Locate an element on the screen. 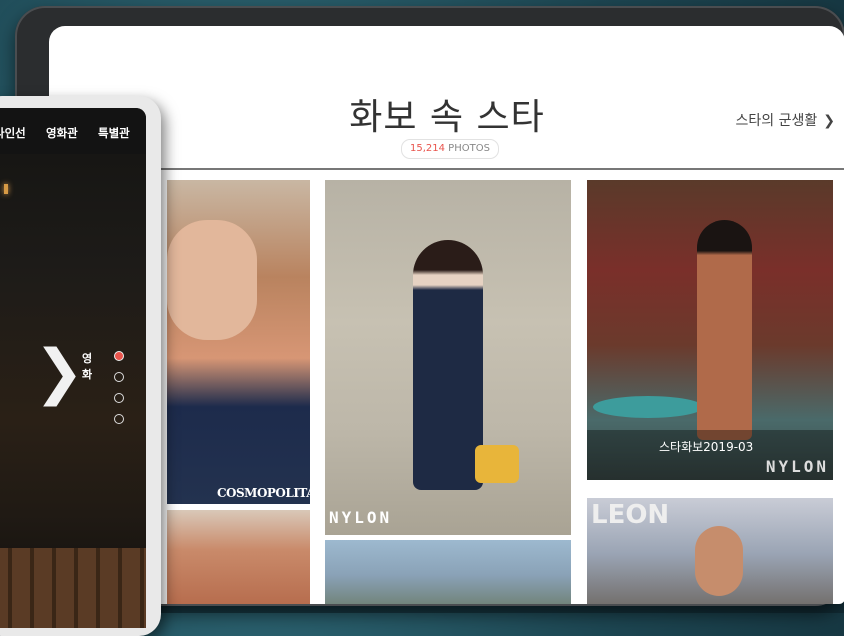 This screenshot has height=636, width=844. header-divider is located at coordinates (446, 169).